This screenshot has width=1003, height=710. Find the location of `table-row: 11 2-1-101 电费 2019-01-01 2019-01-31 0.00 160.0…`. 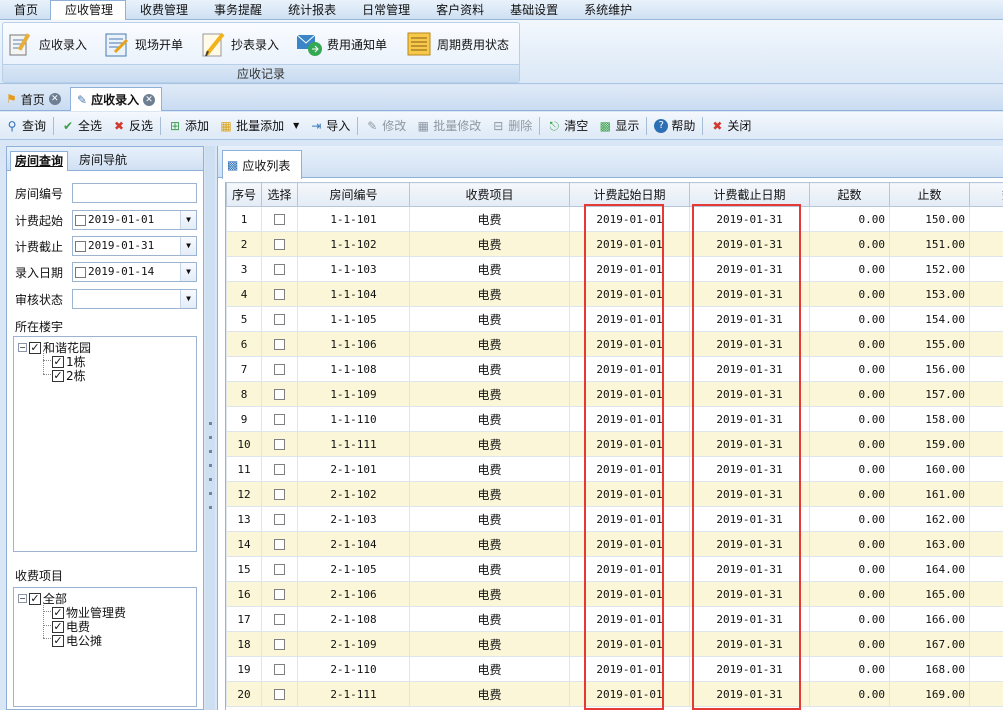

table-row: 11 2-1-101 电费 2019-01-01 2019-01-31 0.00 160.0… is located at coordinates (614, 469).